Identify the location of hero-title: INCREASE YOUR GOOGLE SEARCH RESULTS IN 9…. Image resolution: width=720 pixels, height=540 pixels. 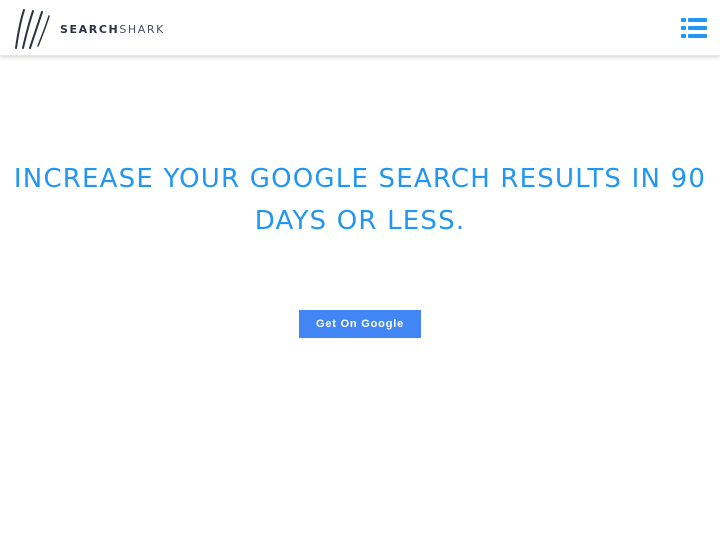
(360, 200).